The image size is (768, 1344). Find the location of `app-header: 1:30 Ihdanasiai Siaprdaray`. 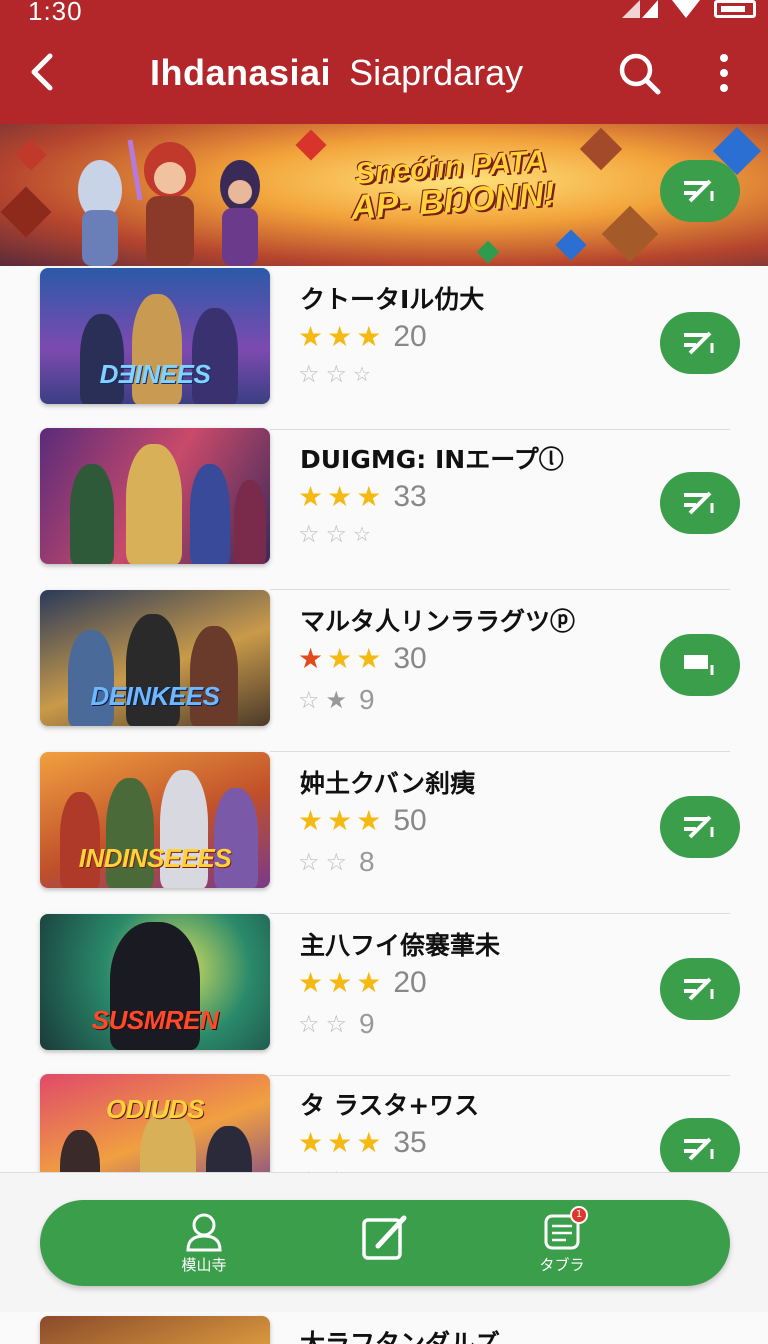

app-header: 1:30 Ihdanasiai Siaprdaray is located at coordinates (384, 62).